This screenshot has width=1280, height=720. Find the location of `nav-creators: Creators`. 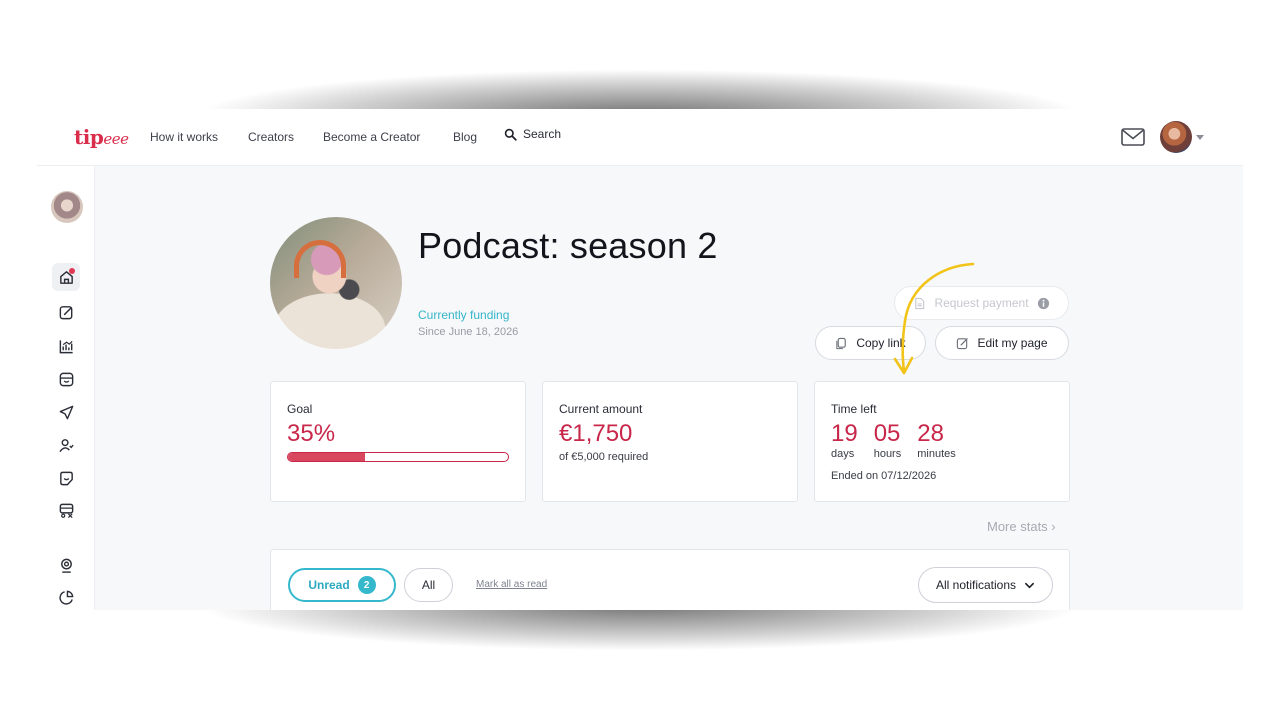

nav-creators: Creators is located at coordinates (271, 137).